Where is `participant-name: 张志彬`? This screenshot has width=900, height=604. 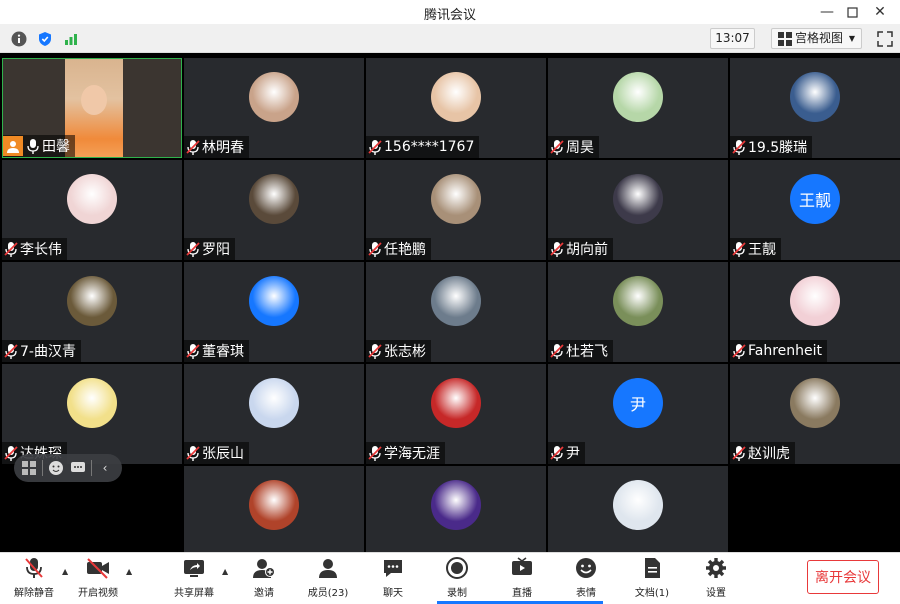 participant-name: 张志彬 is located at coordinates (405, 352).